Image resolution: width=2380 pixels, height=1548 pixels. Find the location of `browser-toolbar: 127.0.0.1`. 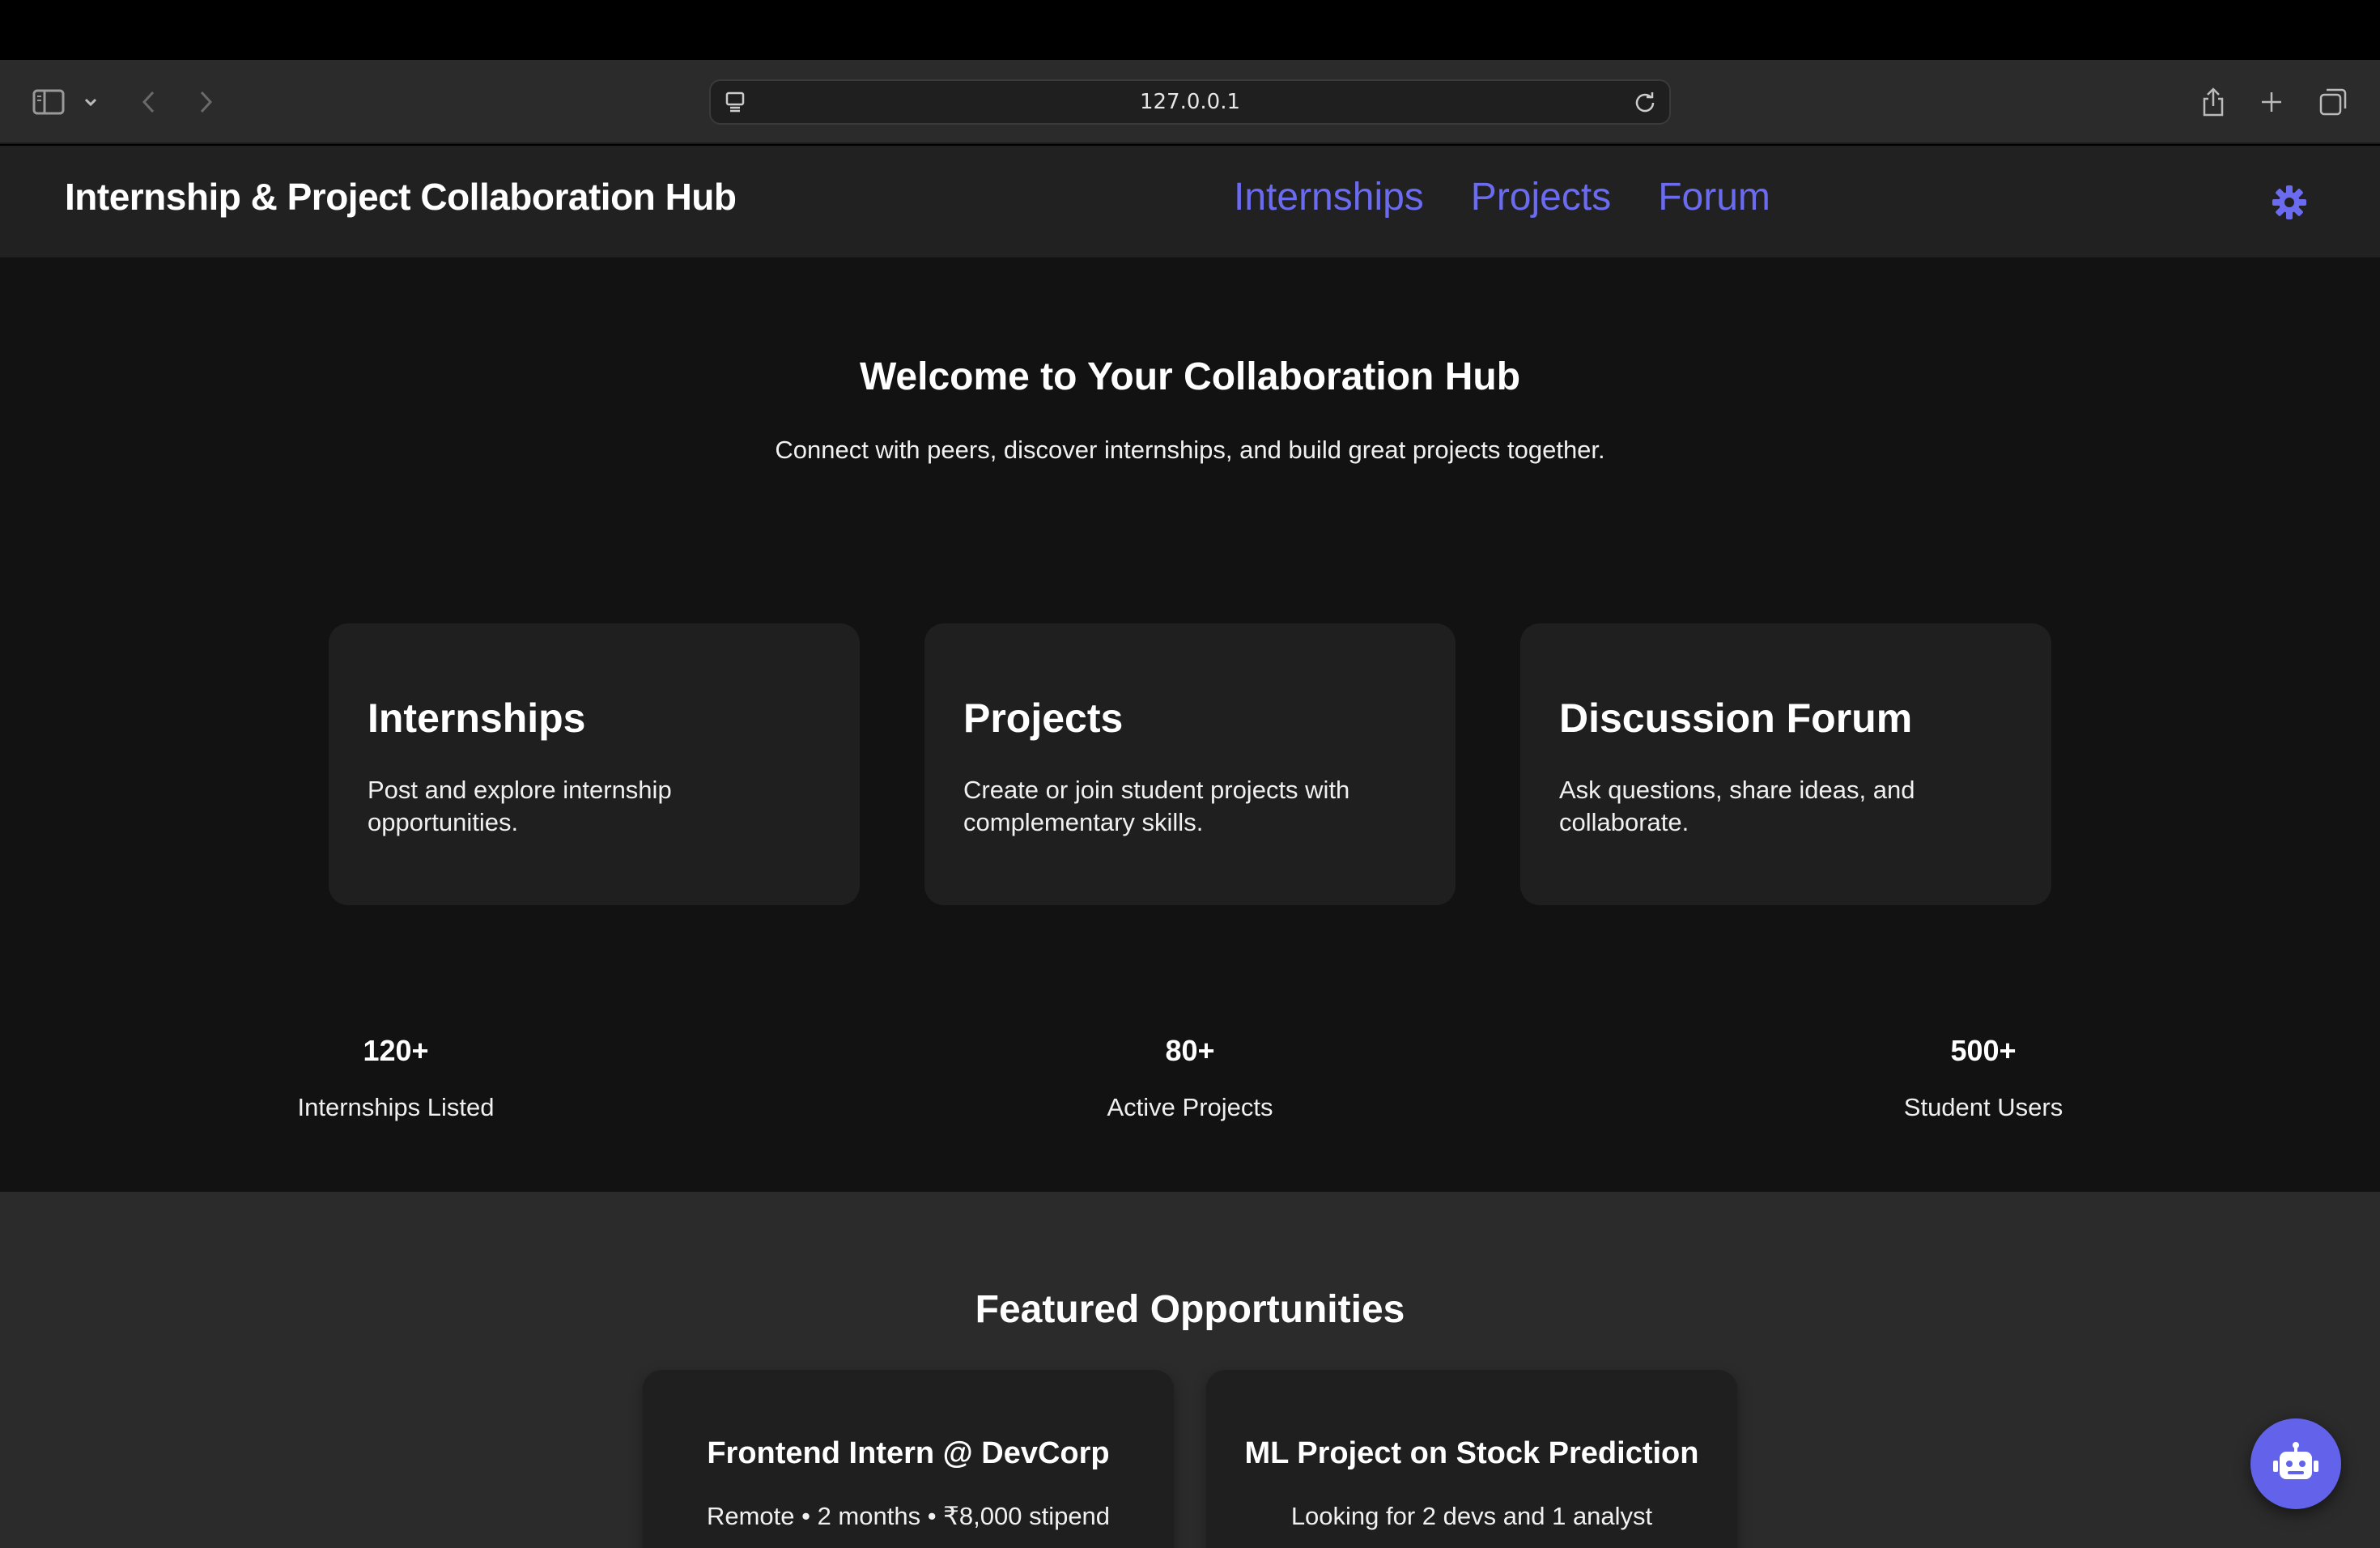

browser-toolbar: 127.0.0.1 is located at coordinates (1190, 102).